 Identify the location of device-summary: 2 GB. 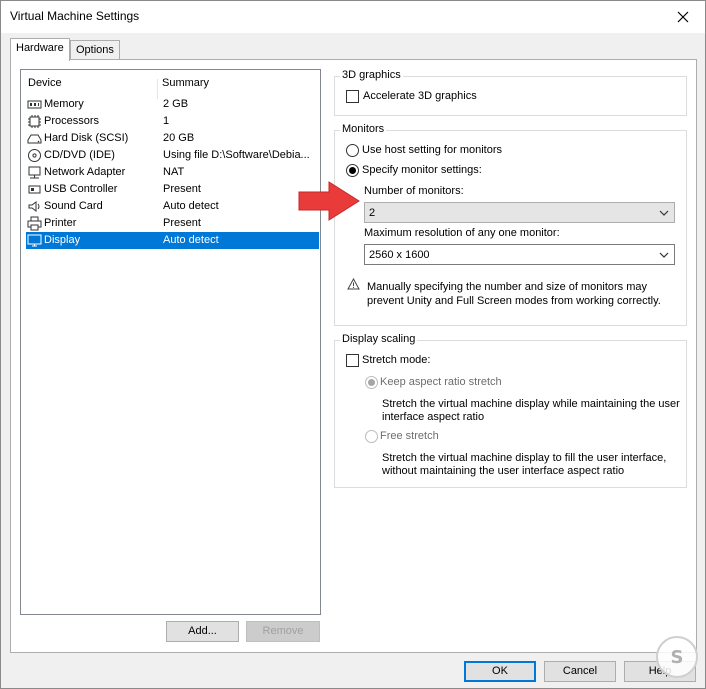
(176, 104).